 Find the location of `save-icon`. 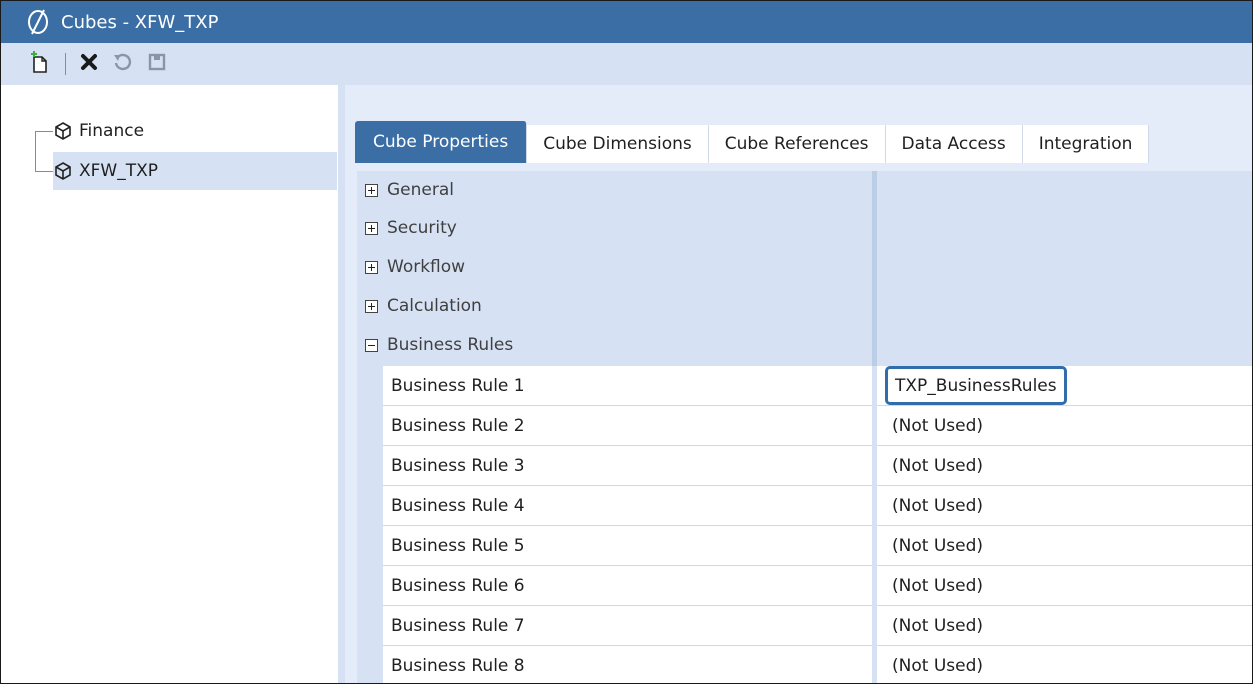

save-icon is located at coordinates (157, 64).